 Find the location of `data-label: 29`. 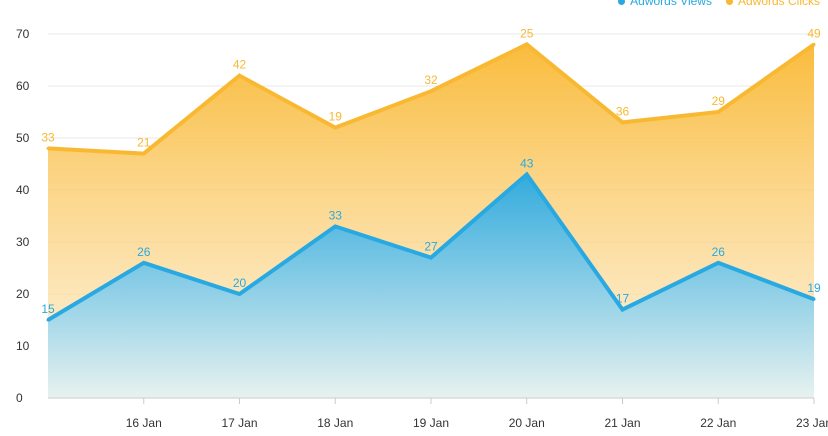

data-label: 29 is located at coordinates (719, 101).